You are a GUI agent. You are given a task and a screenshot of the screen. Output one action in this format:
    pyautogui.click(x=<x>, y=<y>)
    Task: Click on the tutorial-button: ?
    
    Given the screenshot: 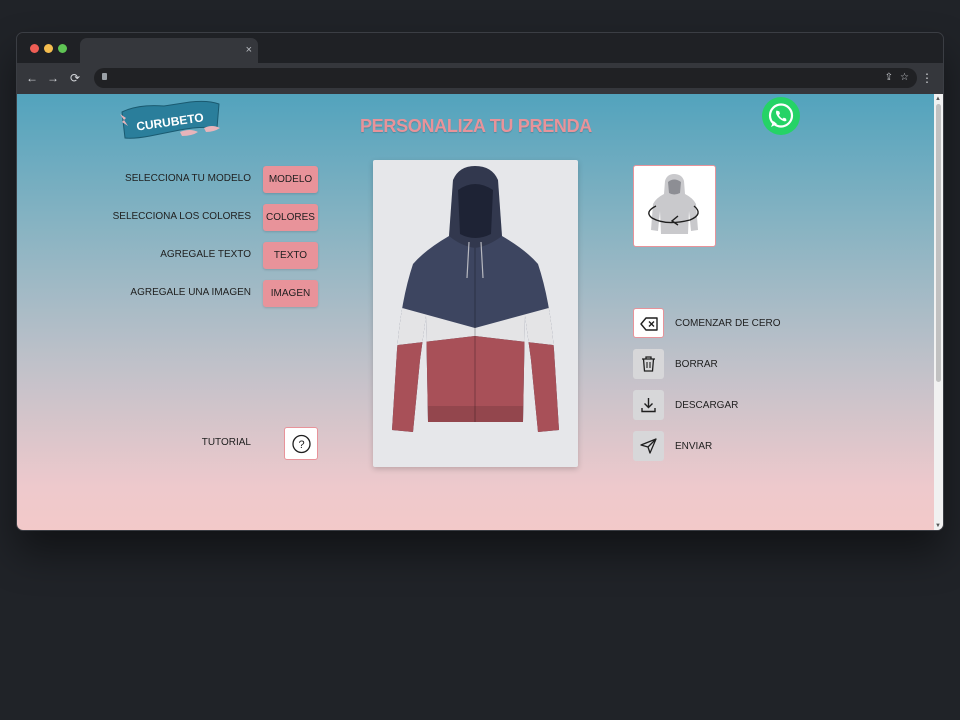 What is the action you would take?
    pyautogui.click(x=301, y=443)
    